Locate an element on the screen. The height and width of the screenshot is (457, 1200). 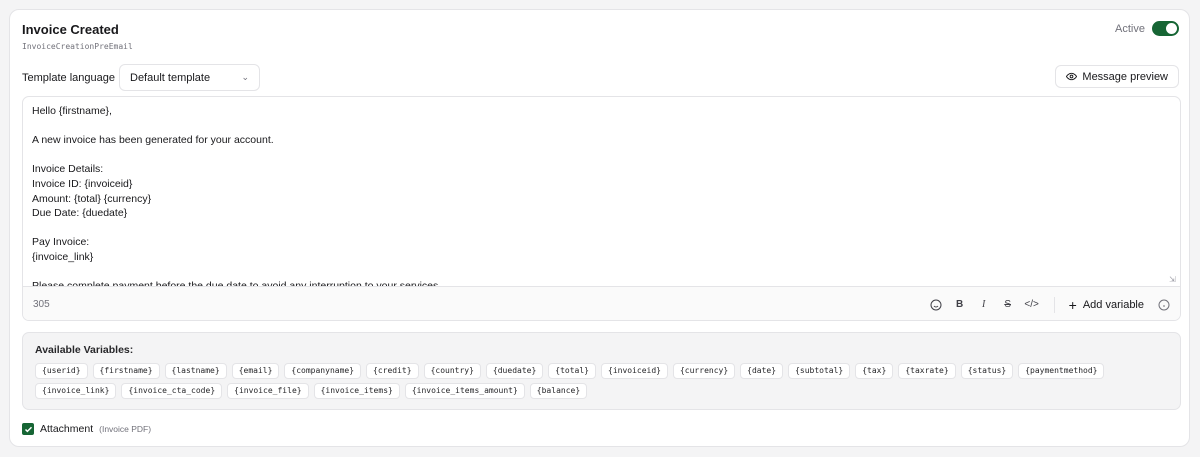
variable-chip: {invoice_items_amount} is located at coordinates (464, 391).